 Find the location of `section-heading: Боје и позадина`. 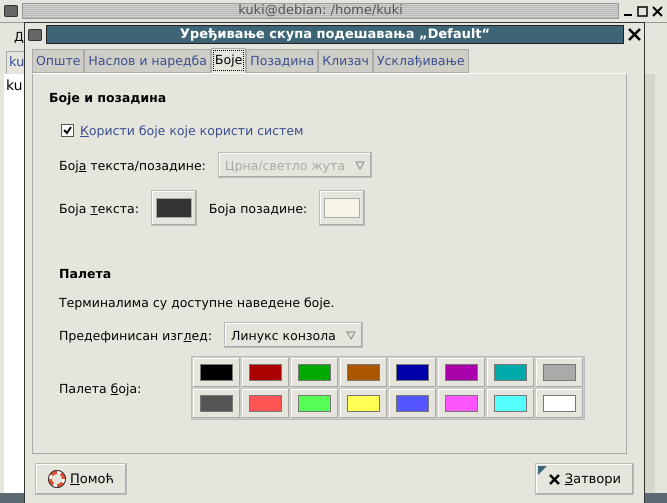

section-heading: Боје и позадина is located at coordinates (108, 97).